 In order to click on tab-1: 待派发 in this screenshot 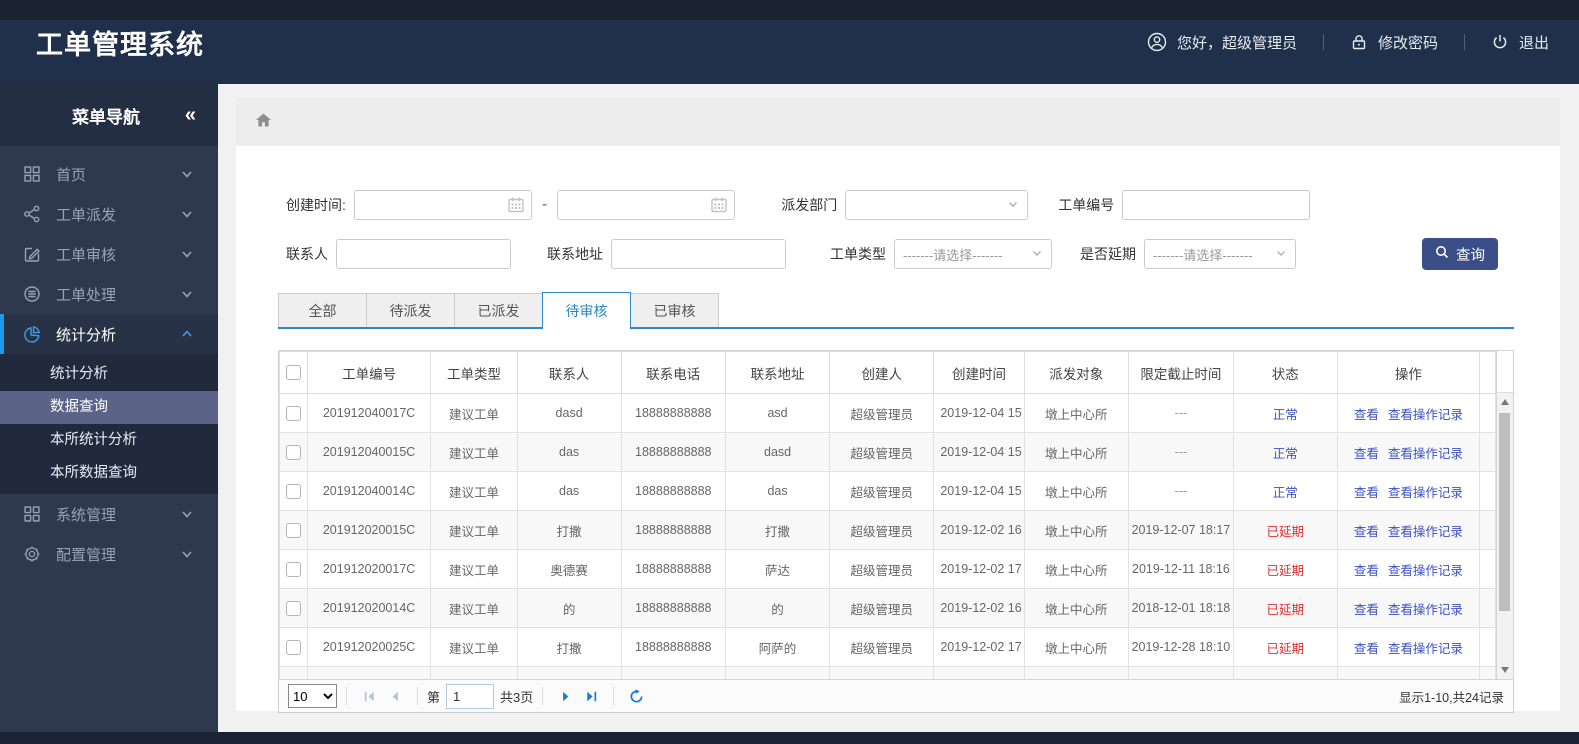, I will do `click(410, 310)`.